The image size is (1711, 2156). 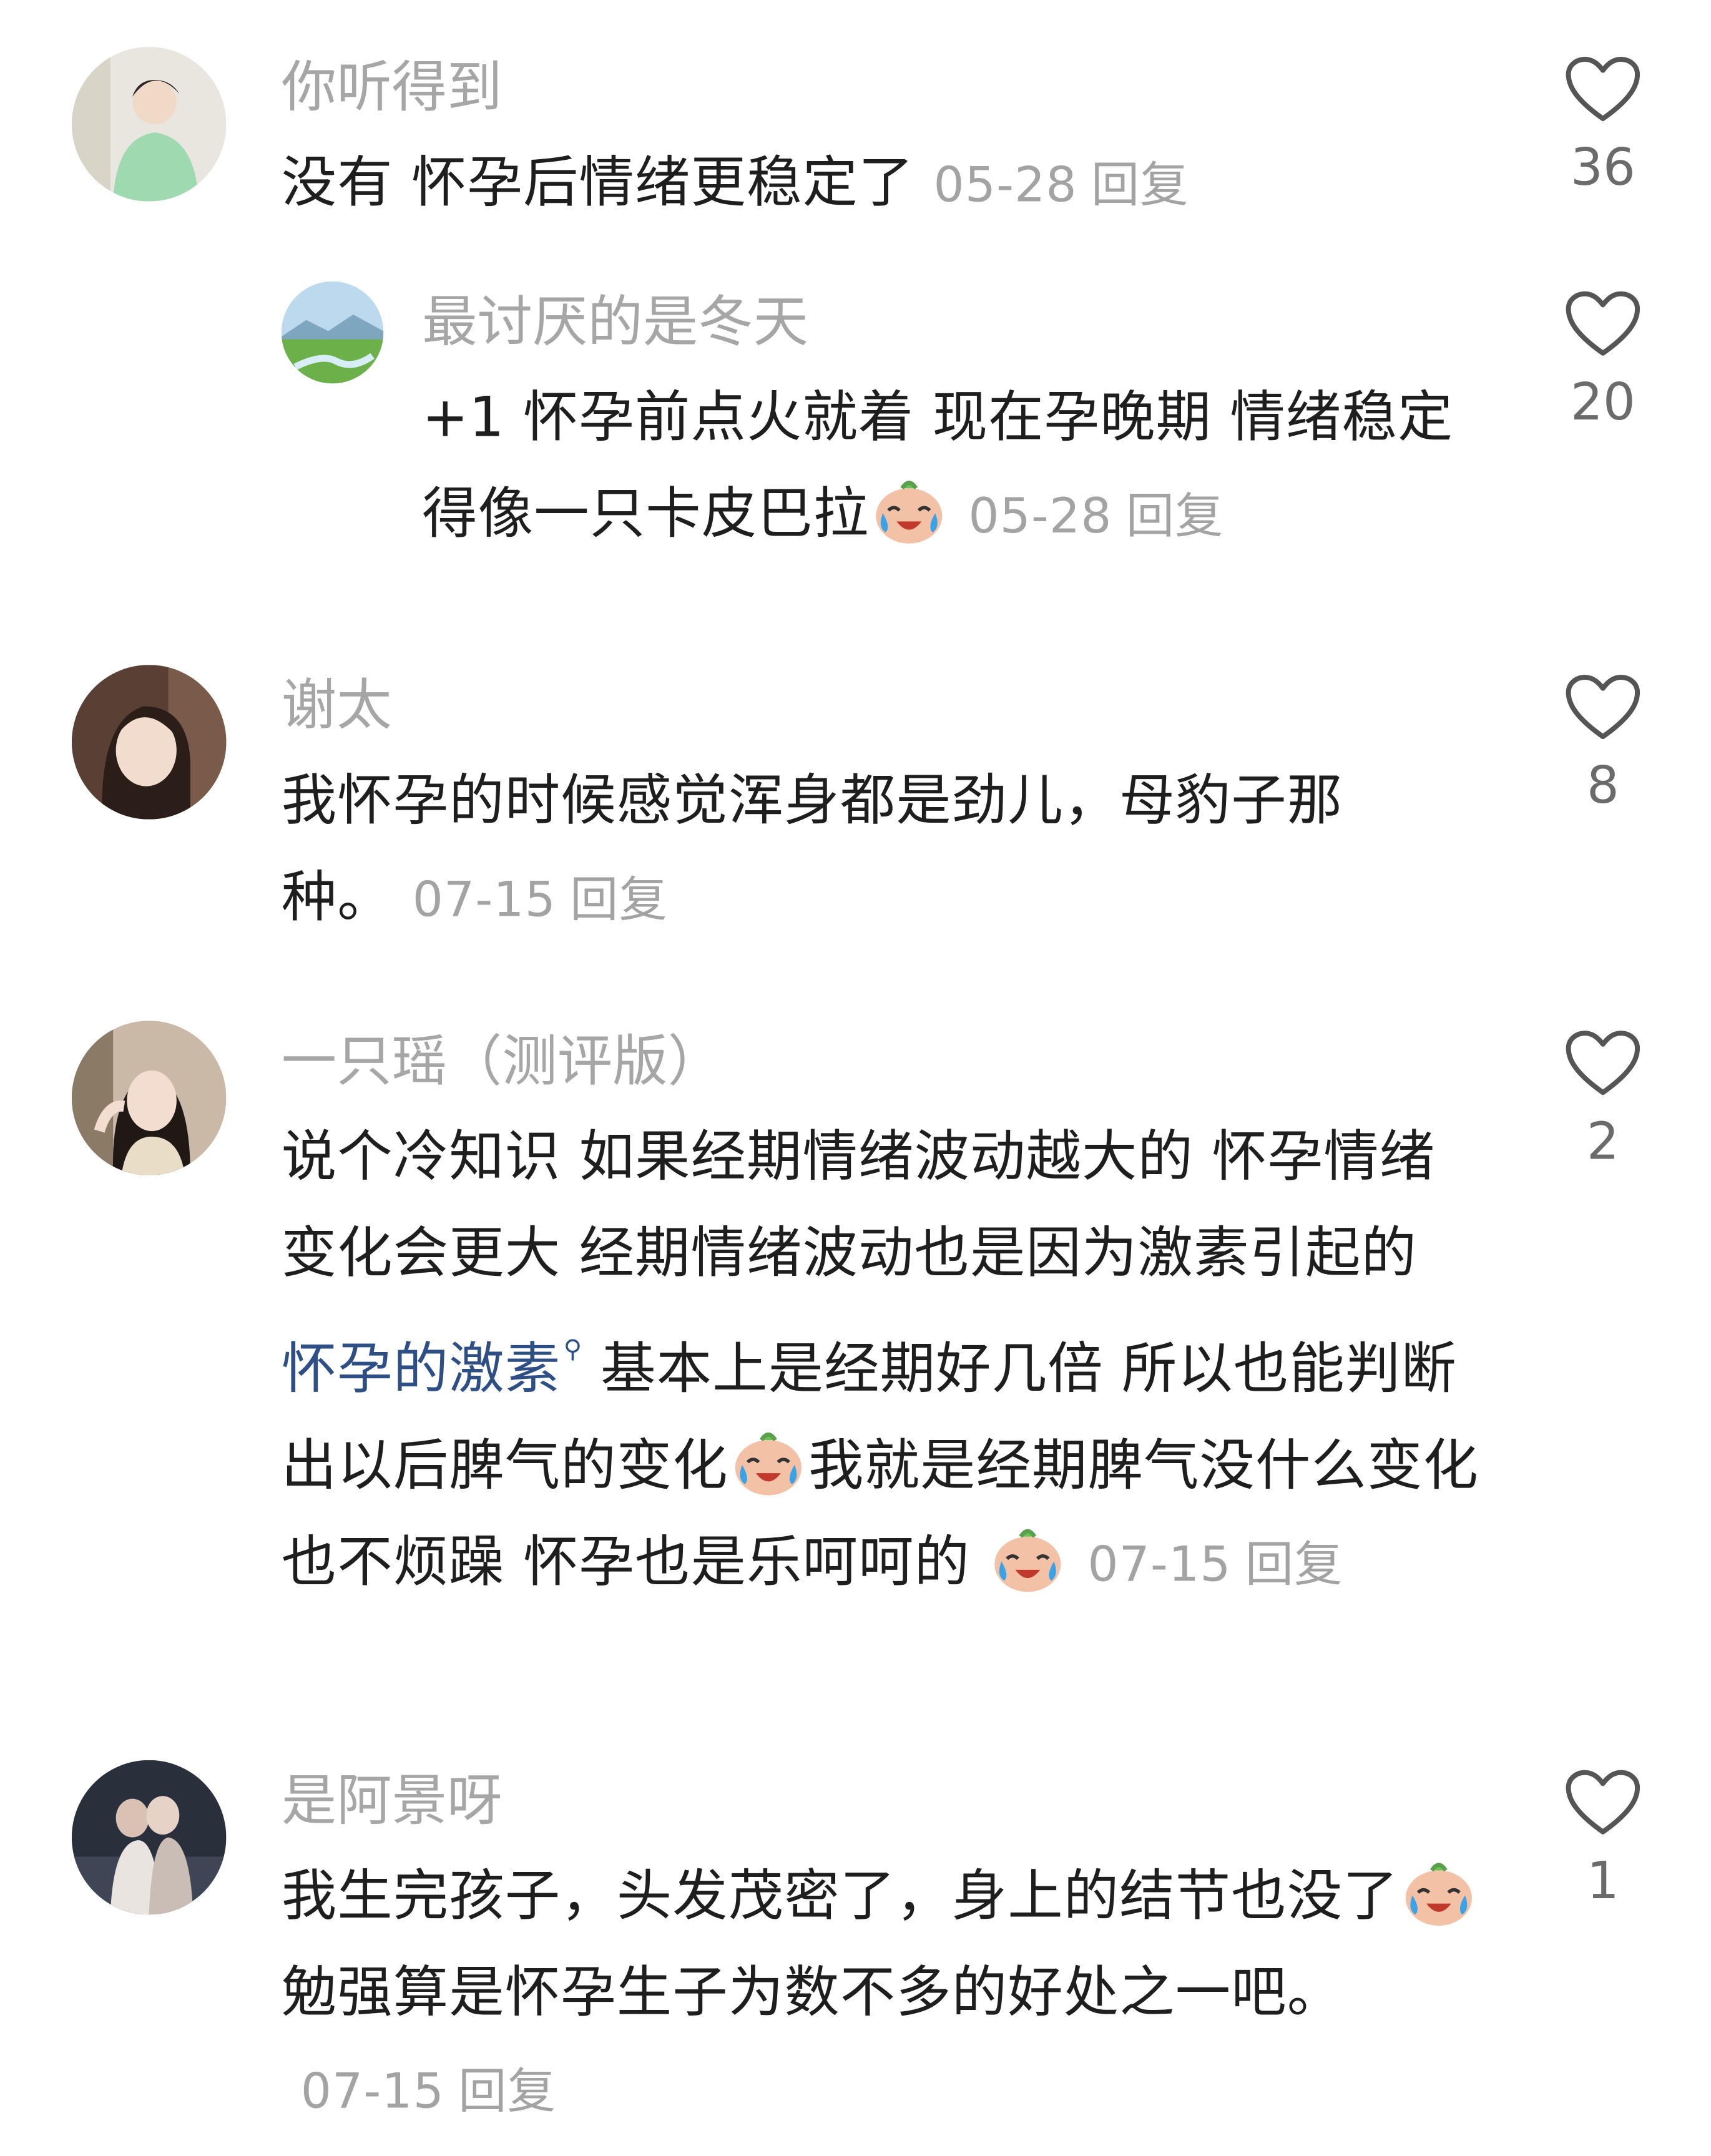 What do you see at coordinates (597, 183) in the screenshot?
I see `comment-text-content: 没有 怀孕后情绪更稳定了` at bounding box center [597, 183].